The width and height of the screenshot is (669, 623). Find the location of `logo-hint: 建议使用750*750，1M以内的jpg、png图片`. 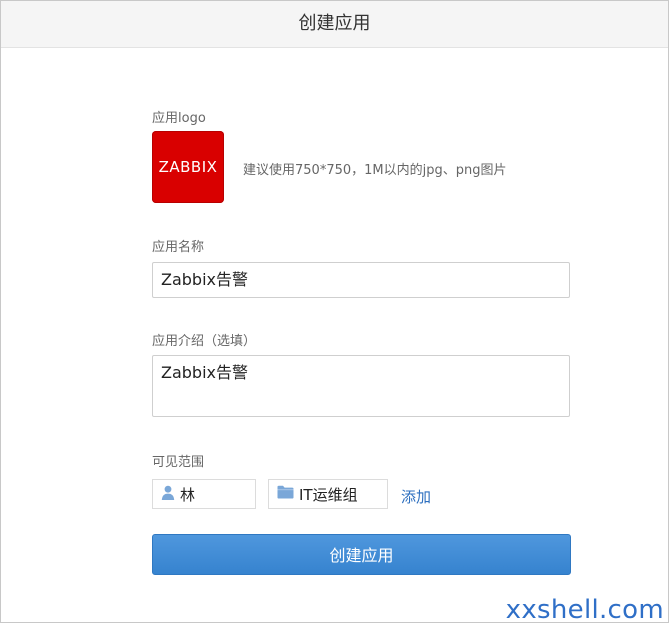

logo-hint: 建议使用750*750，1M以内的jpg、png图片 is located at coordinates (375, 170).